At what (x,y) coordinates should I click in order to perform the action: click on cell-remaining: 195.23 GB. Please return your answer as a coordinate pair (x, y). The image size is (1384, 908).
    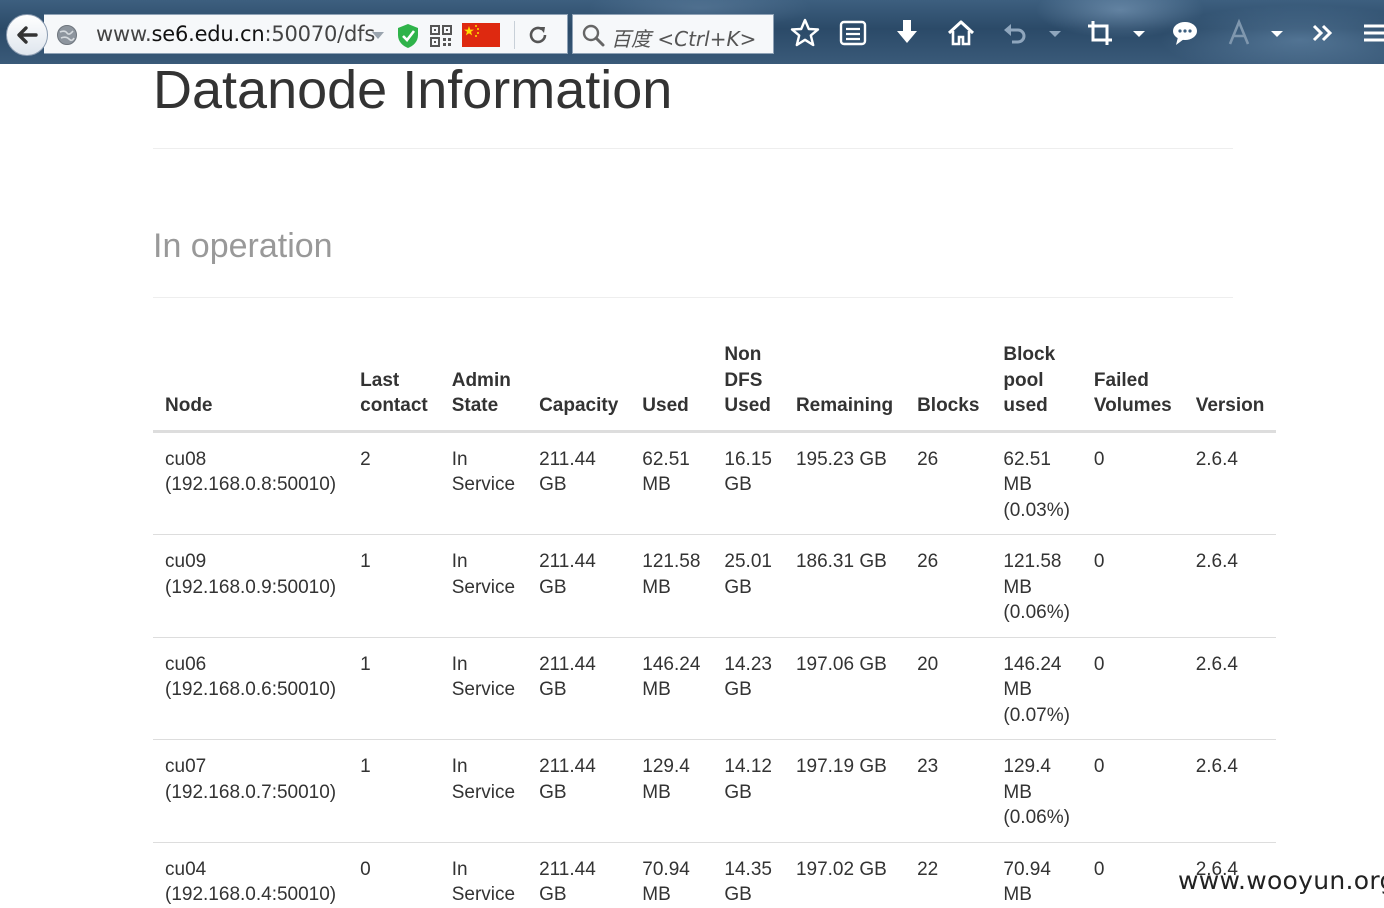
    Looking at the image, I should click on (841, 459).